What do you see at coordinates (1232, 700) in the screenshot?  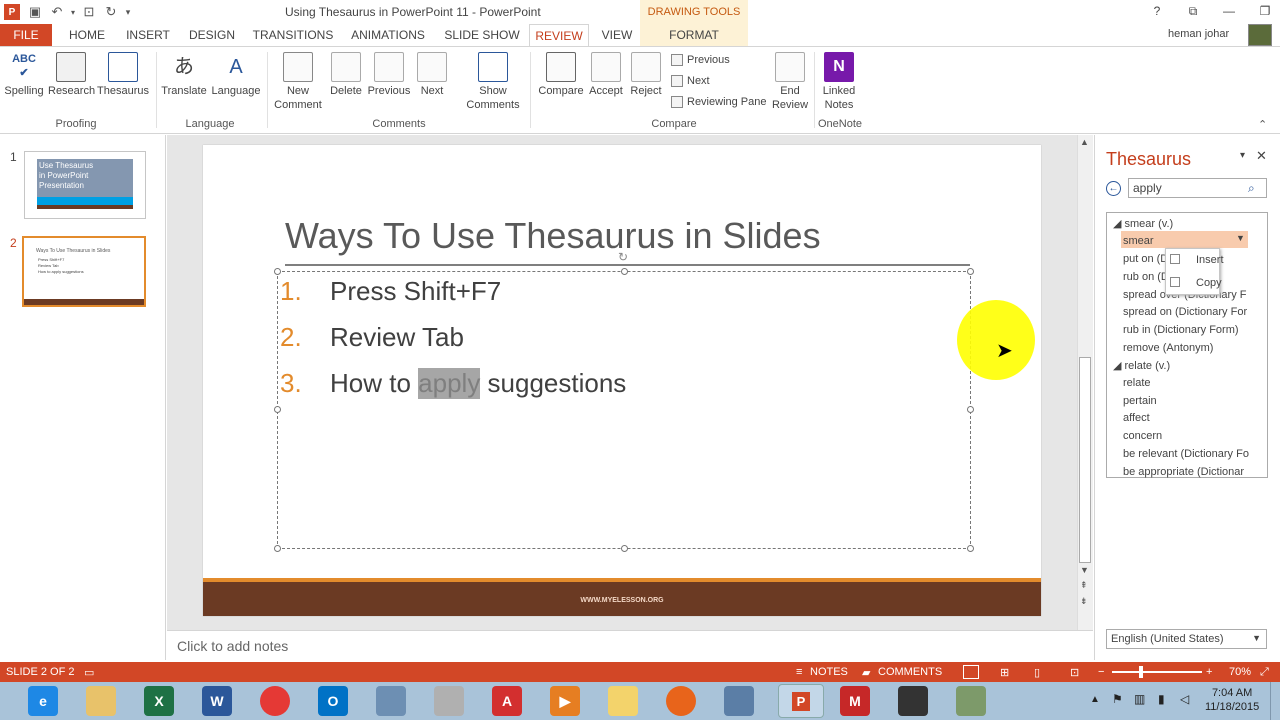 I see `taskbar-clock: 7:04 AM 11/18/2015` at bounding box center [1232, 700].